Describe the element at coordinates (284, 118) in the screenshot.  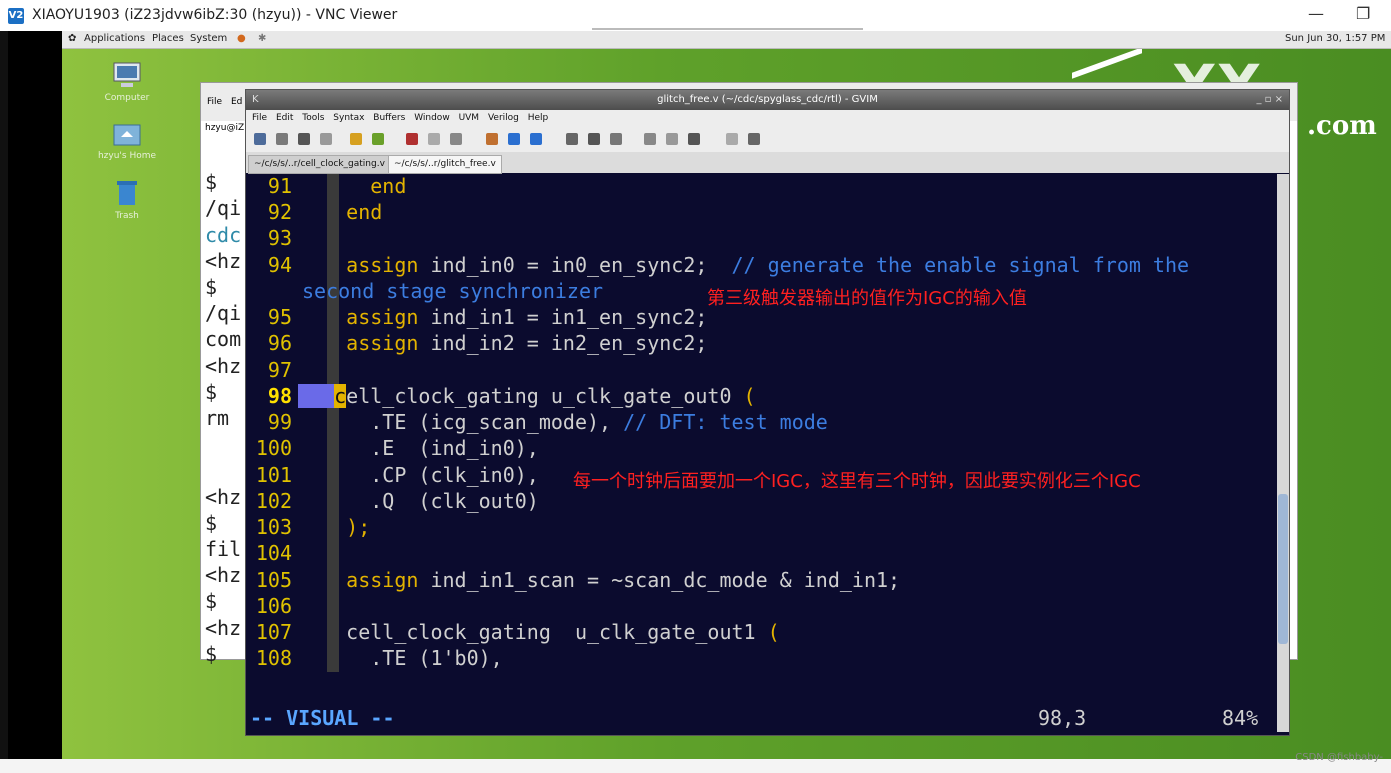
I see `menu-edit: Edit` at that location.